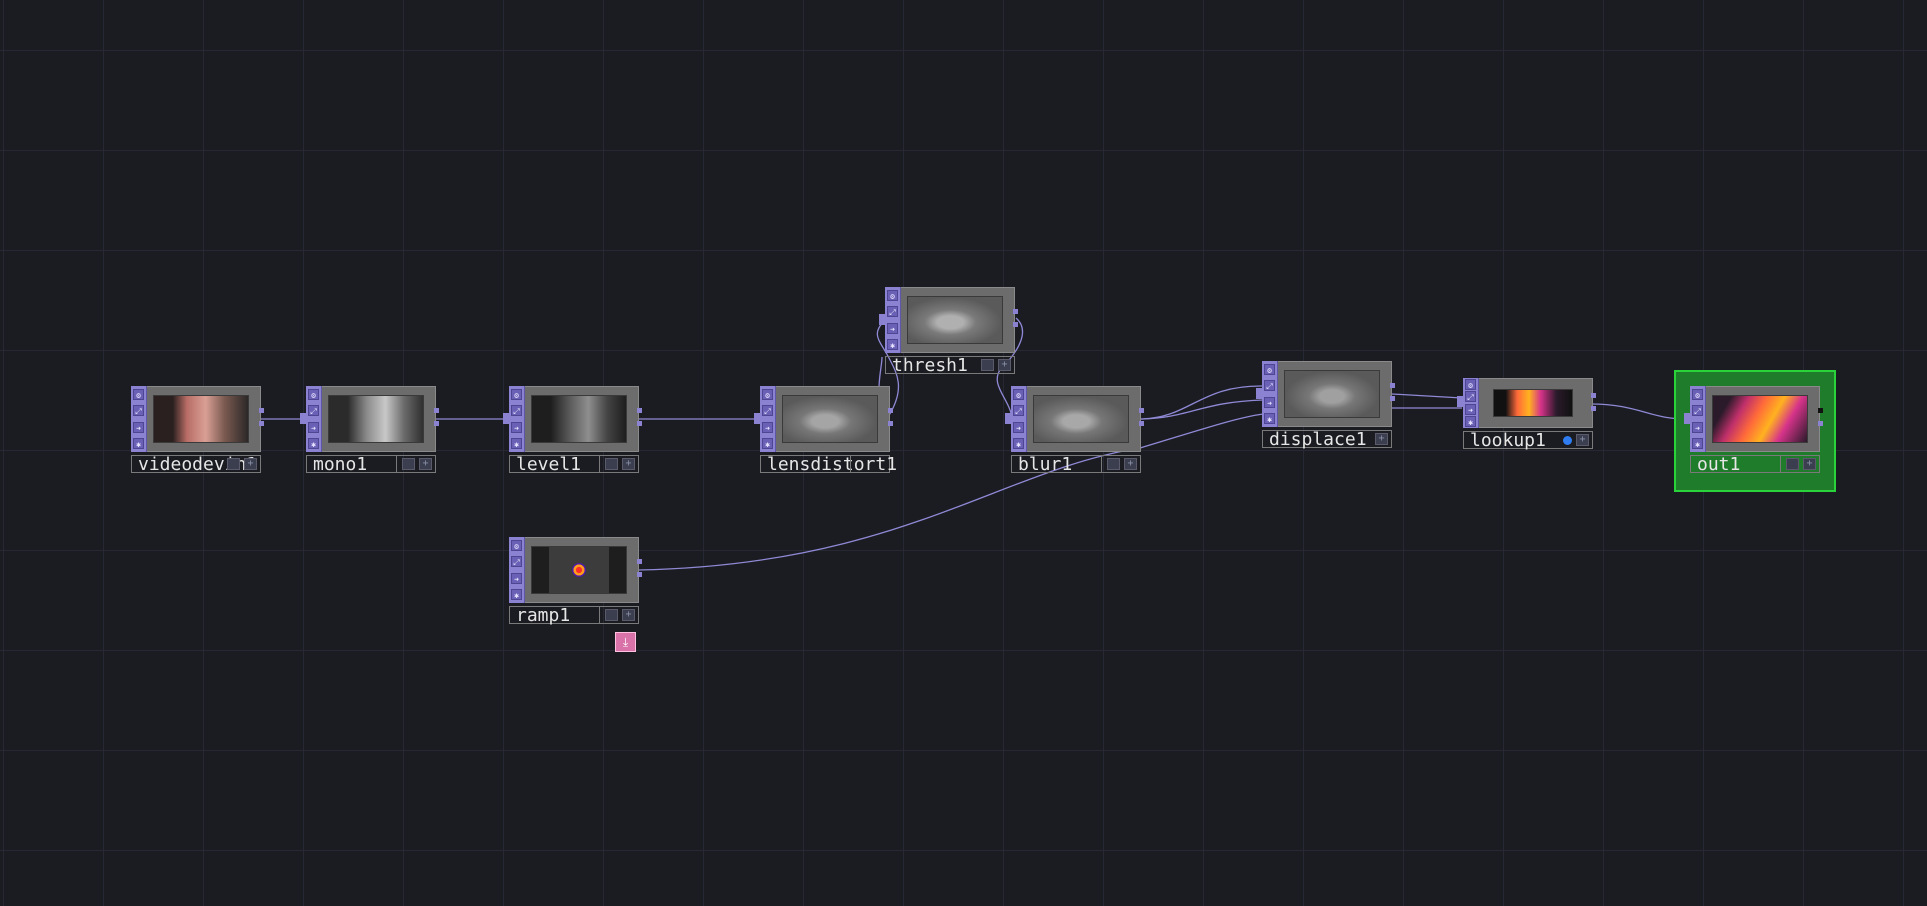  I want to click on node-name: ramp1, so click(543, 616).